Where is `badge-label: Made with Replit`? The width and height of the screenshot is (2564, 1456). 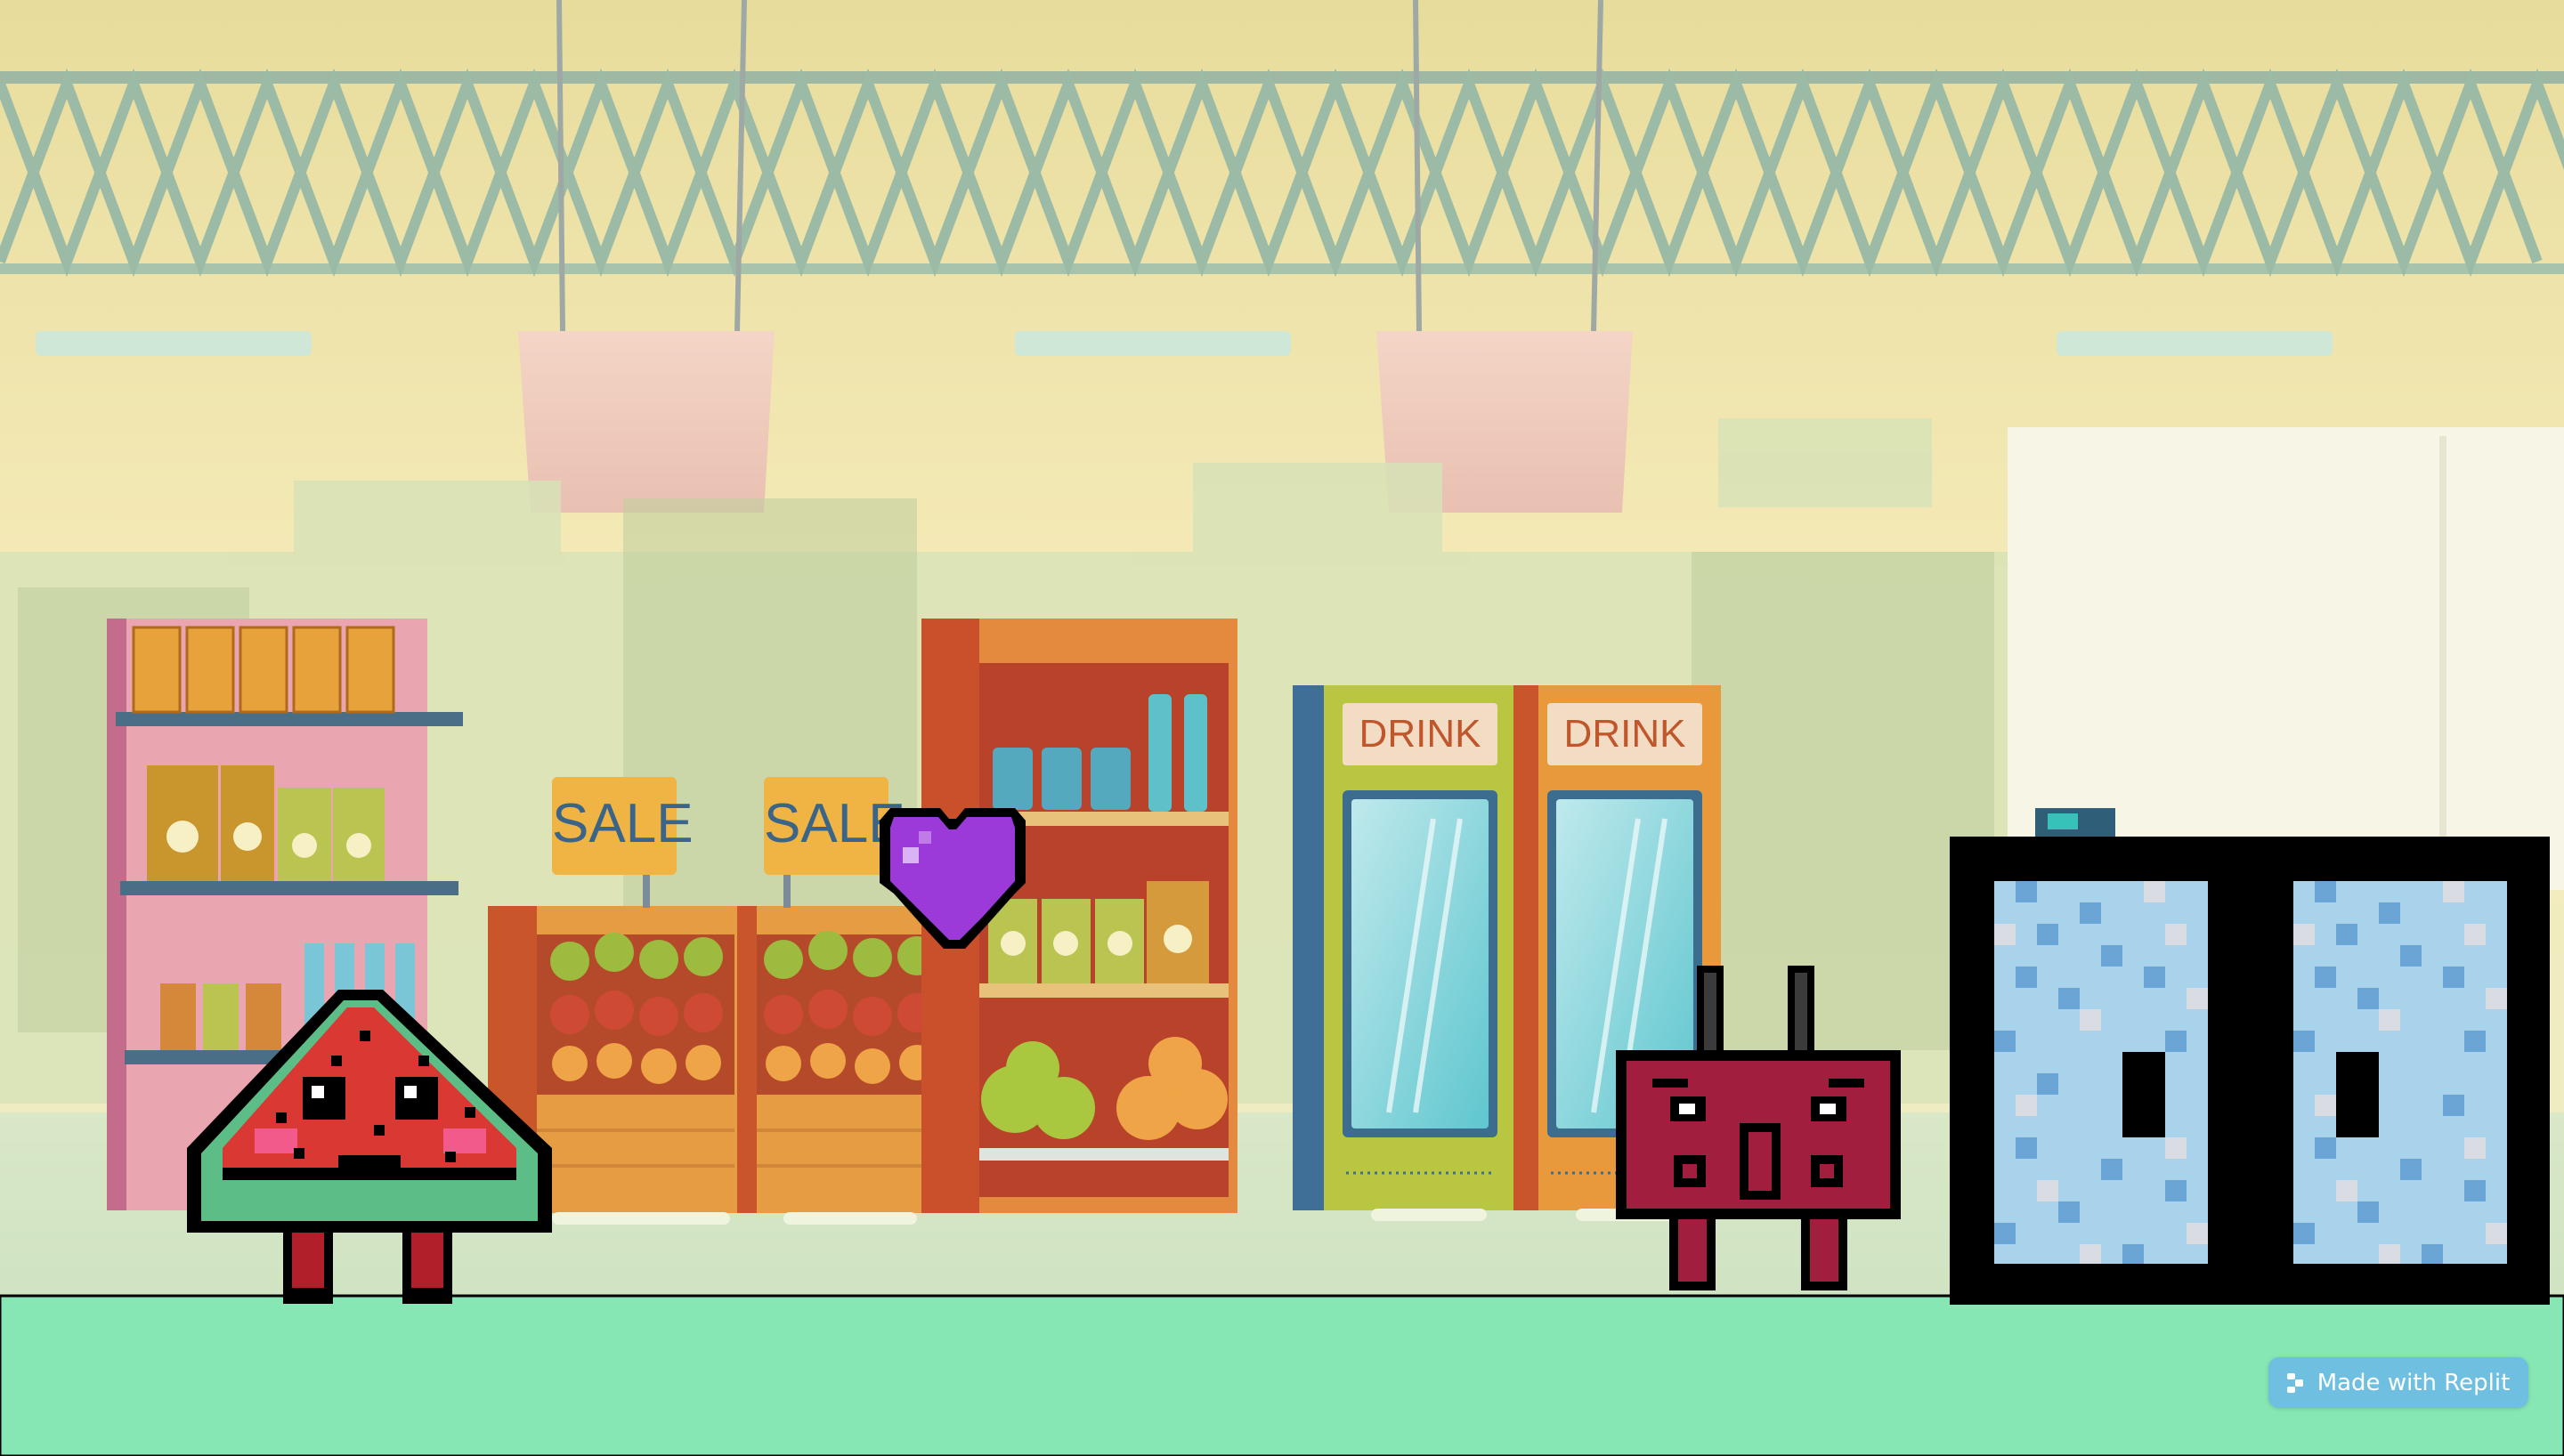 badge-label: Made with Replit is located at coordinates (2414, 1382).